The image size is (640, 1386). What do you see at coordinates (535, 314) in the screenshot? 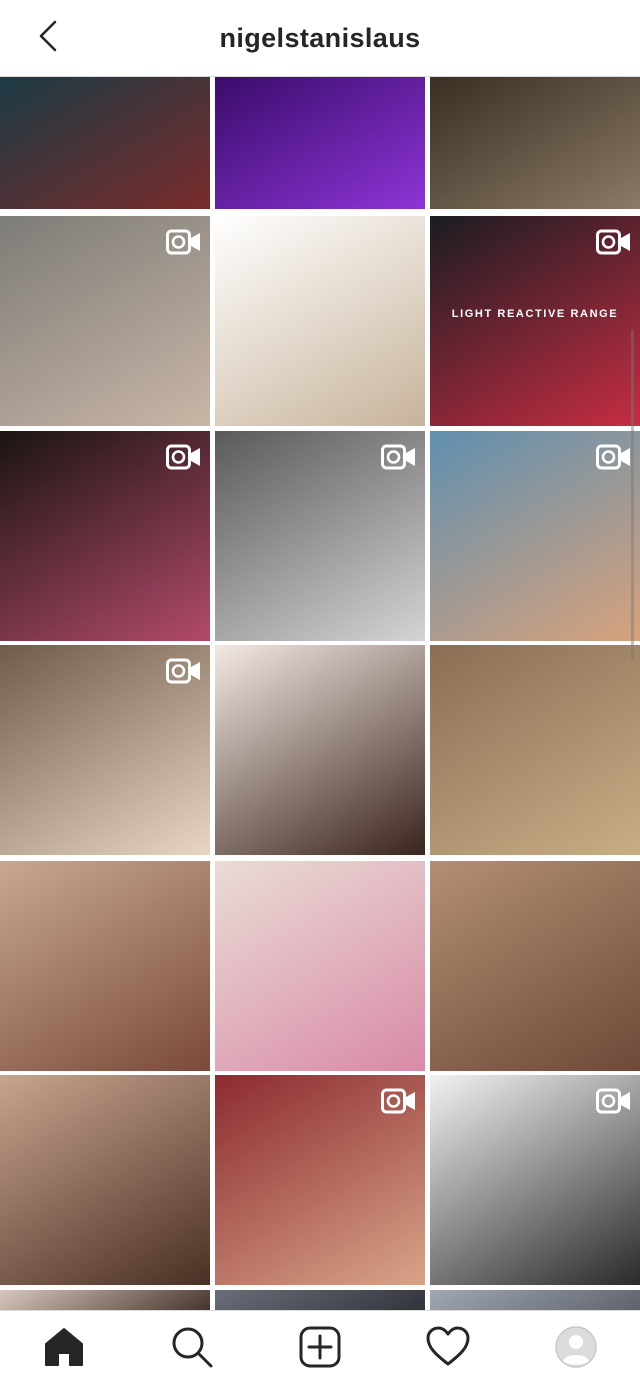
I see `post-overlay-text: LIGHT REACTIVE RANGE` at bounding box center [535, 314].